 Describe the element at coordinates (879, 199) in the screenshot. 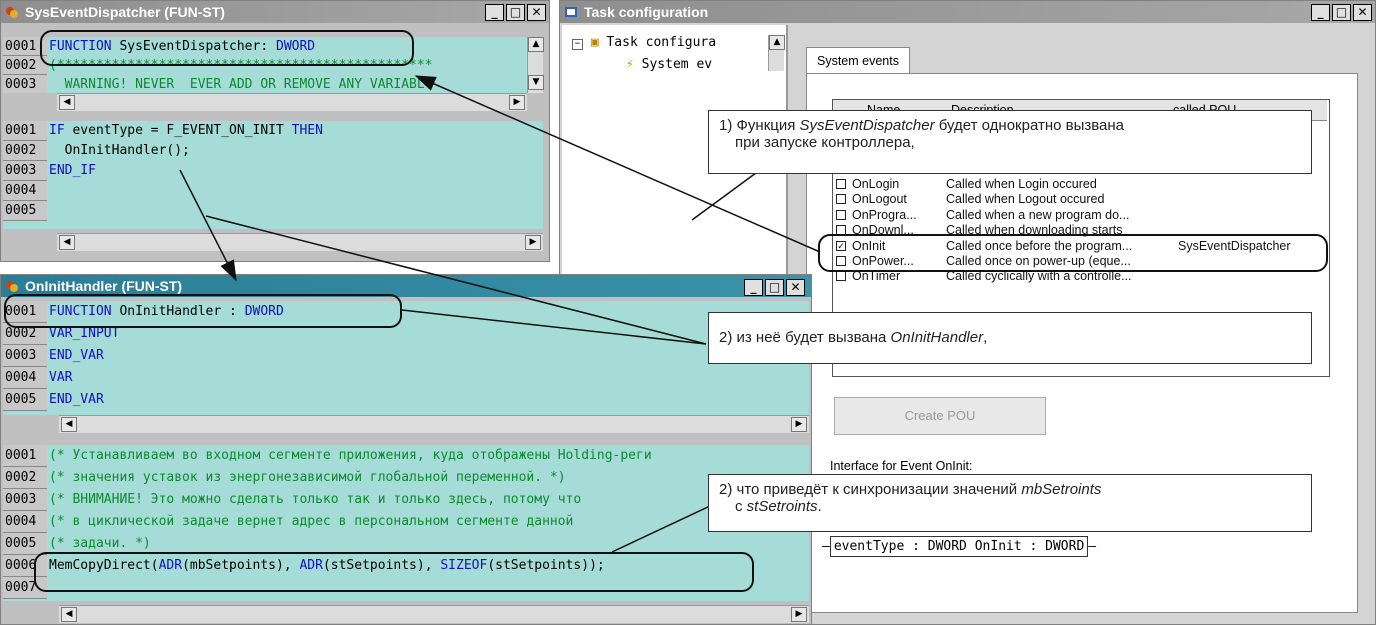

I see `event-name: OnLogout` at that location.